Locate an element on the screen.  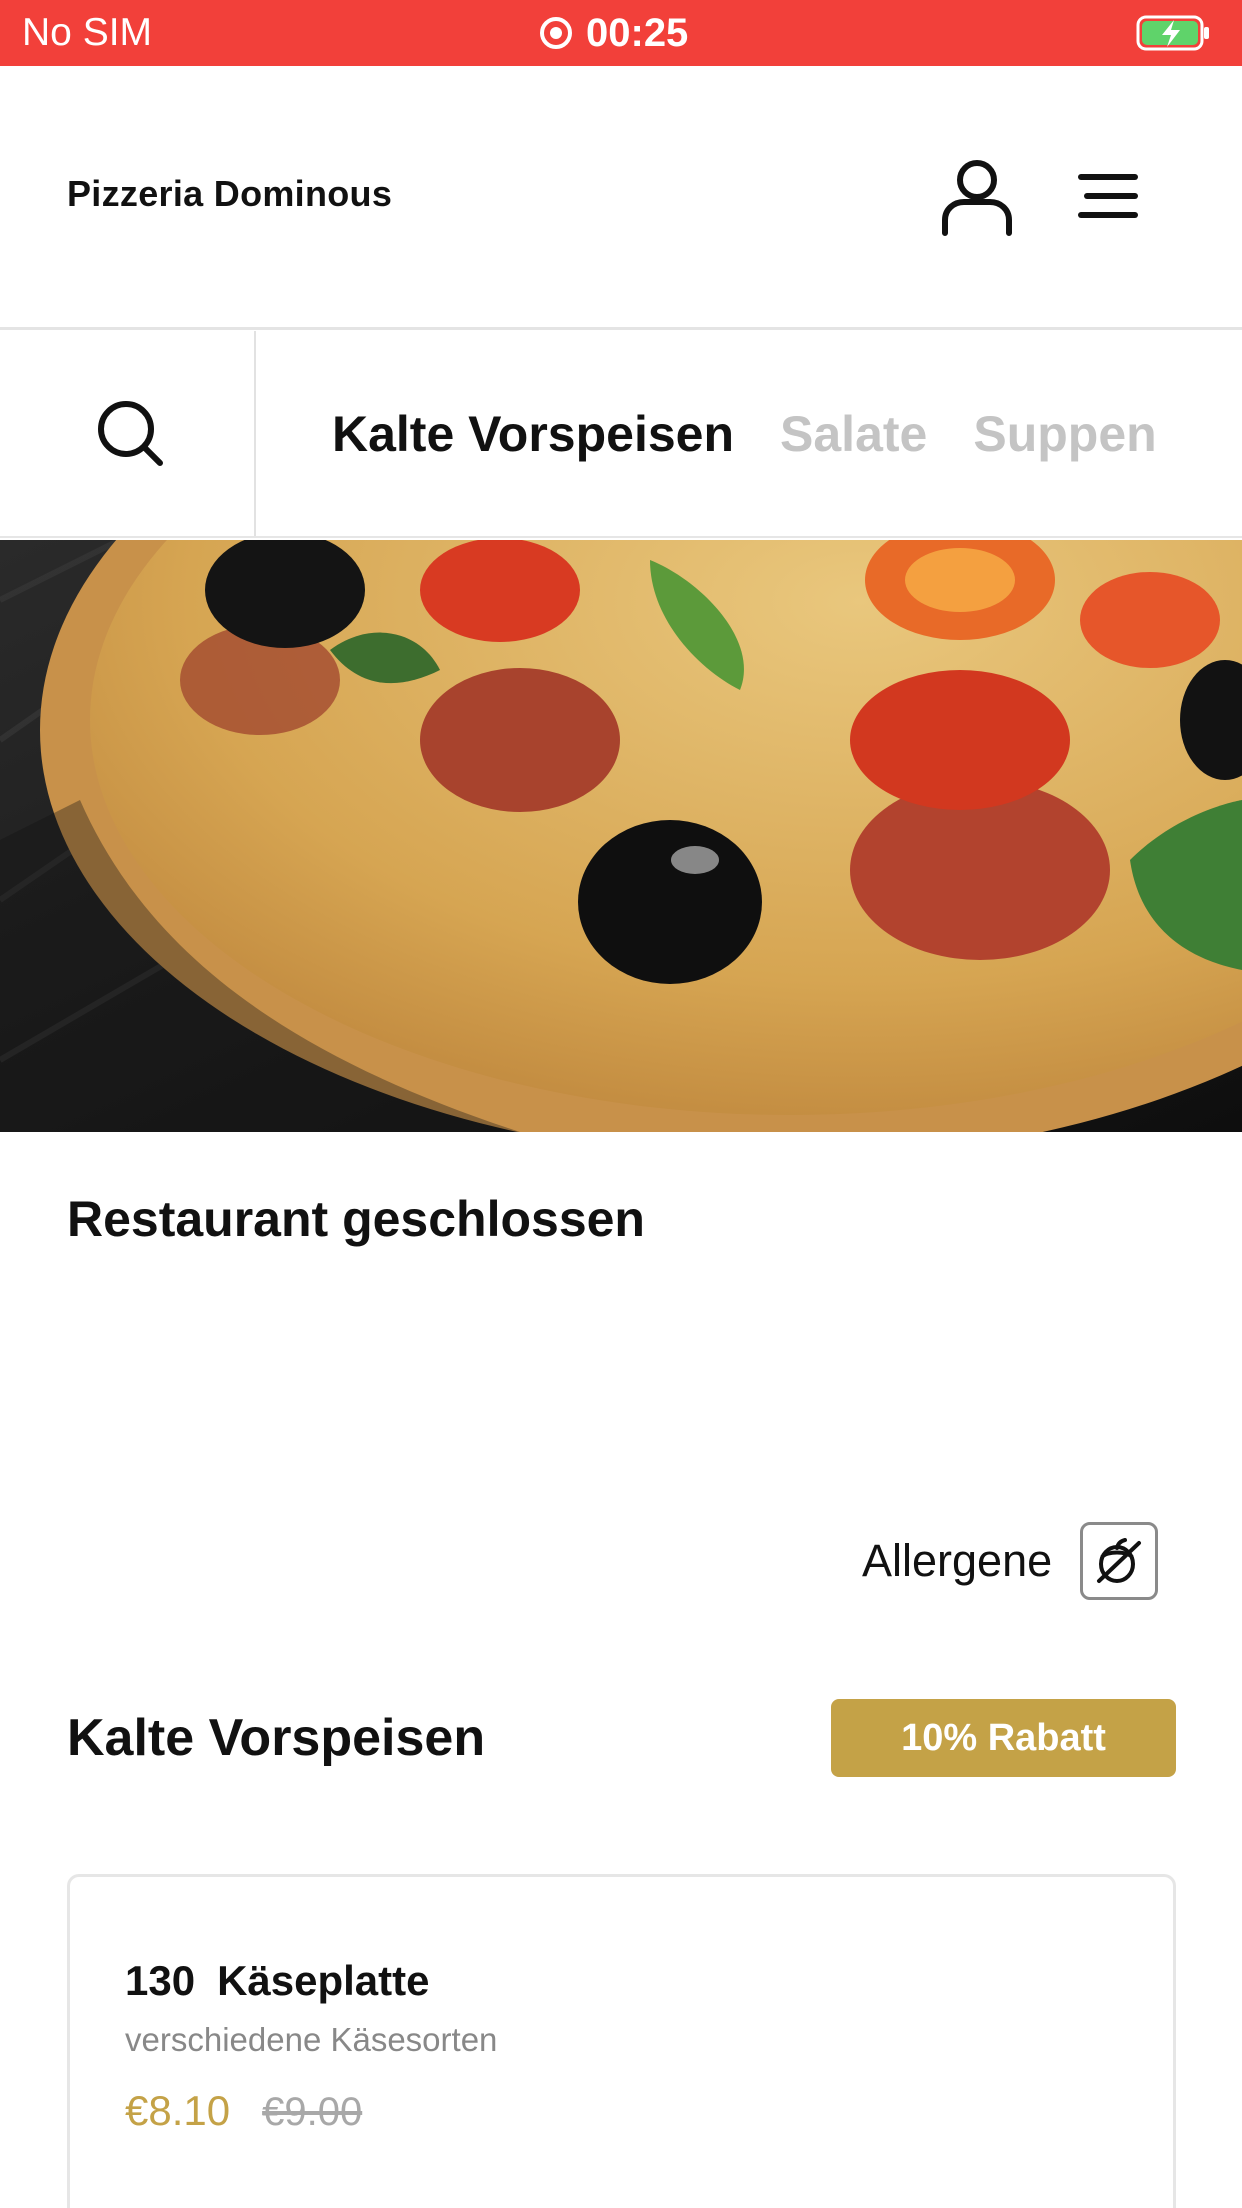
tab-suppen: Suppen is located at coordinates (1064, 434).